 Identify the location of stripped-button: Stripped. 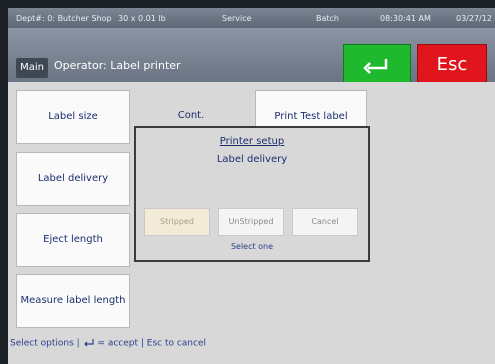
(177, 222).